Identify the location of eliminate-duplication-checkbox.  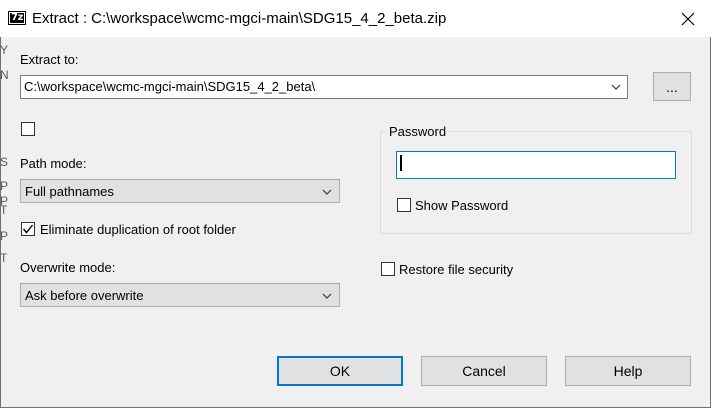
(28, 229).